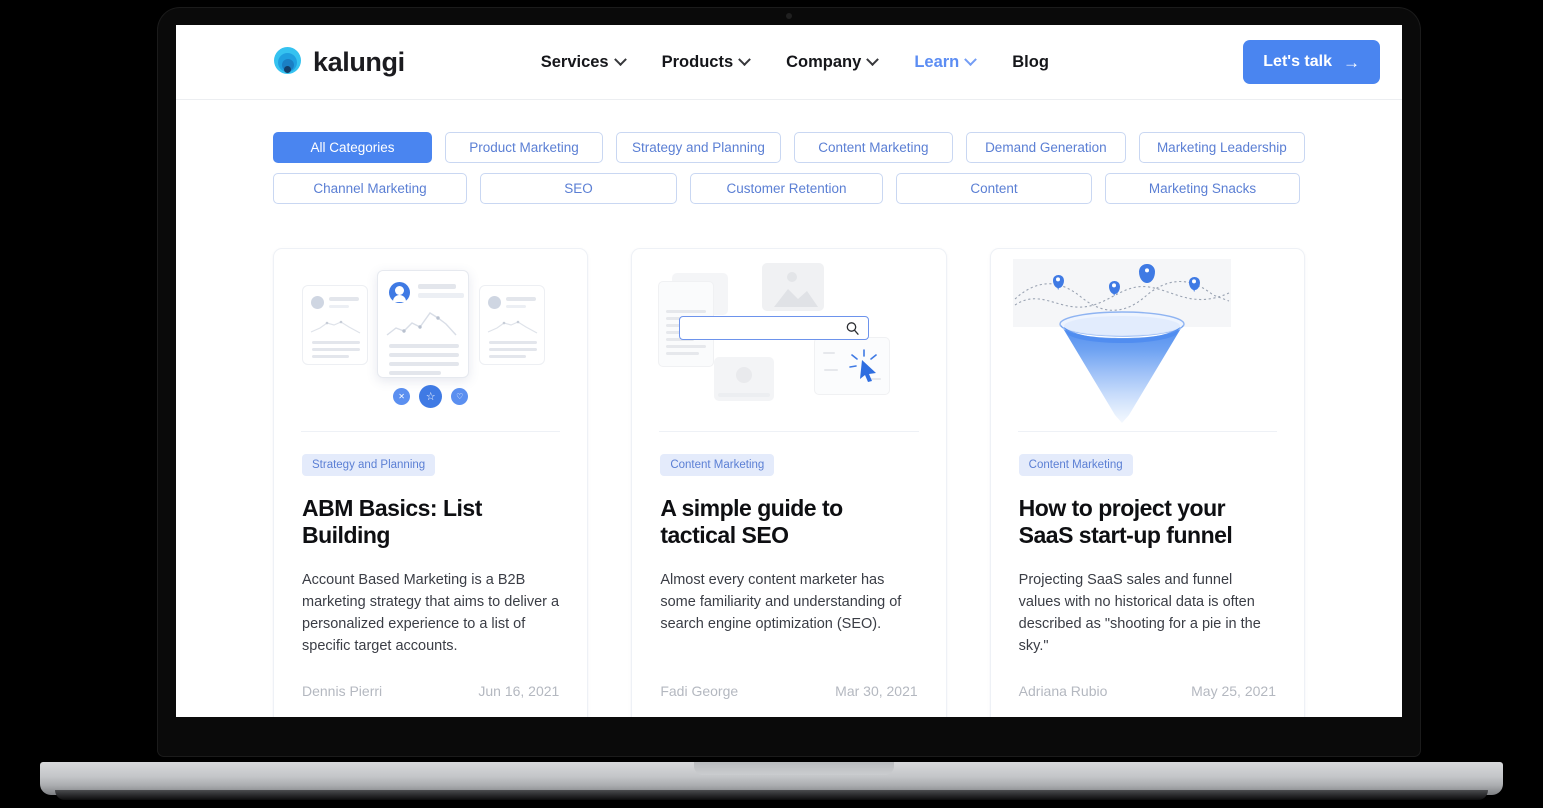 The width and height of the screenshot is (1543, 808). I want to click on main-nav: Services Products Company Learn Blog, so click(795, 62).